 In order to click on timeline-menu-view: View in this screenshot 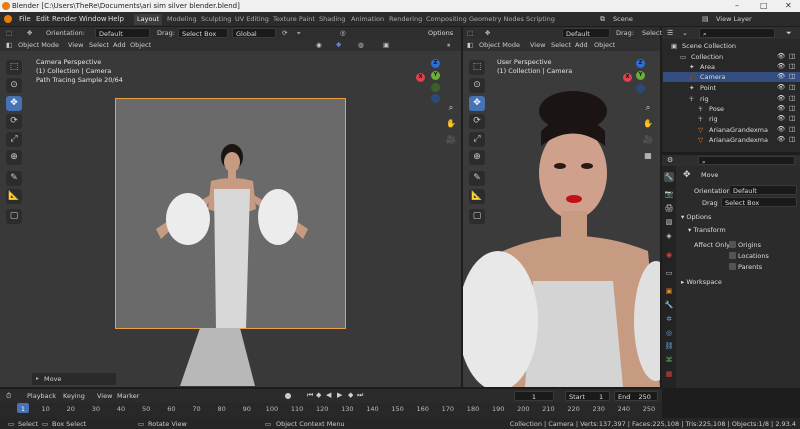, I will do `click(104, 396)`.